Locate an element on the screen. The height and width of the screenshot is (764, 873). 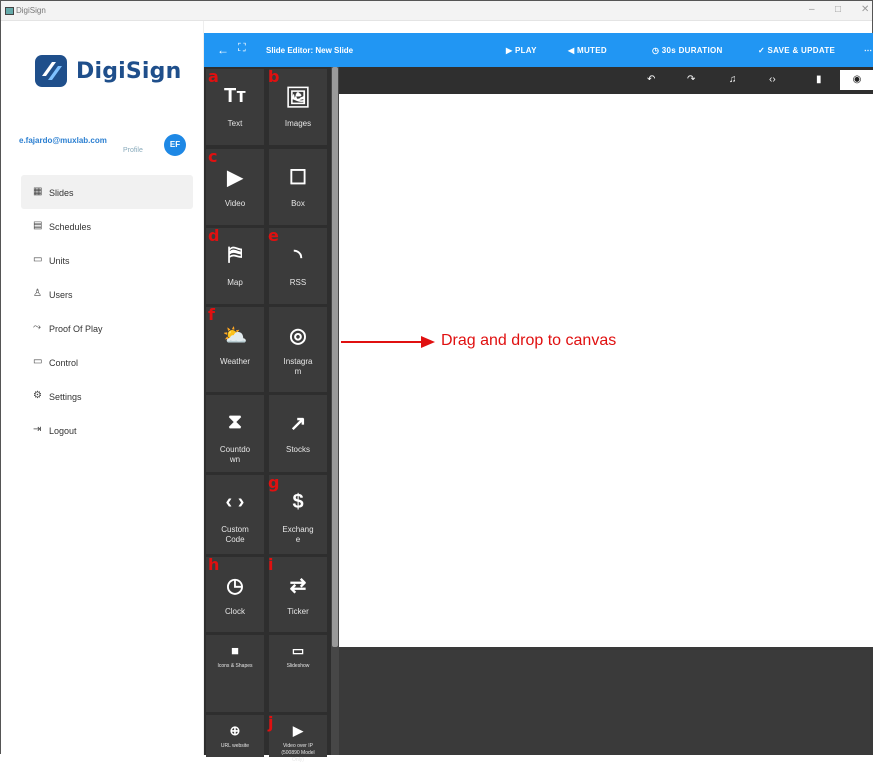
widget-label: Video is located at coordinates (235, 203).